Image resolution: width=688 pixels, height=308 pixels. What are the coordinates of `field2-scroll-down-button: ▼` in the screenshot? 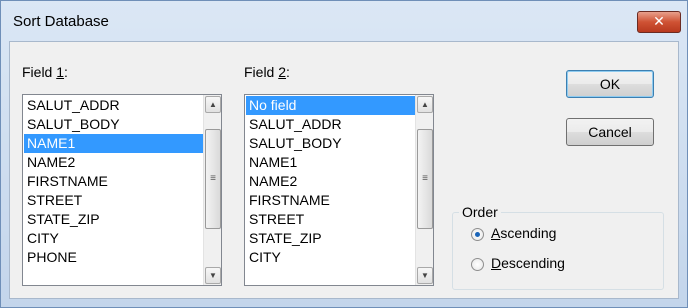 It's located at (425, 275).